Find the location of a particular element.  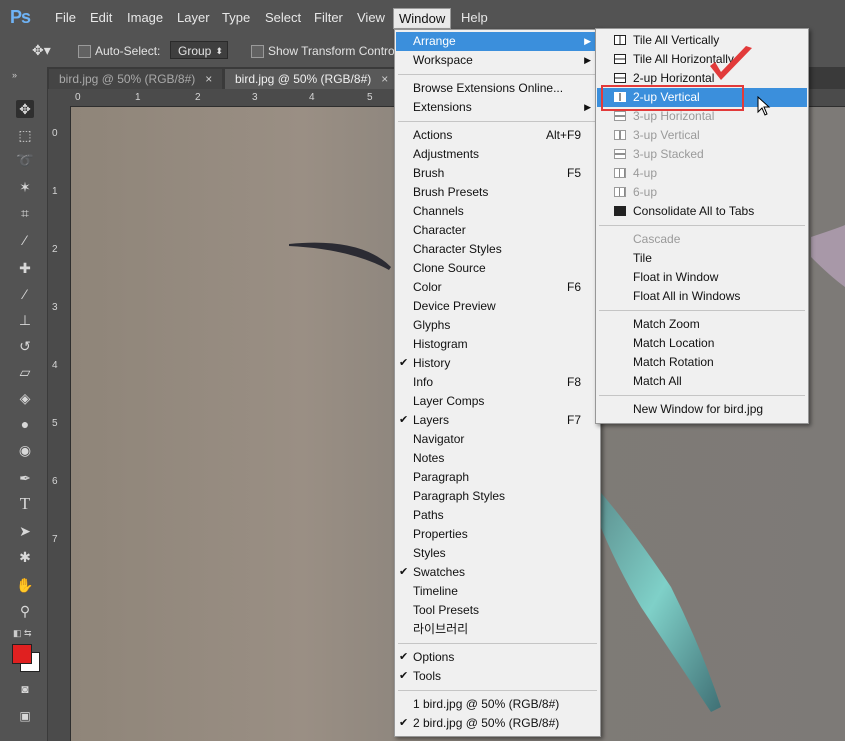

window-menu-item-layers: ✔ Layers F7 is located at coordinates (497, 420).